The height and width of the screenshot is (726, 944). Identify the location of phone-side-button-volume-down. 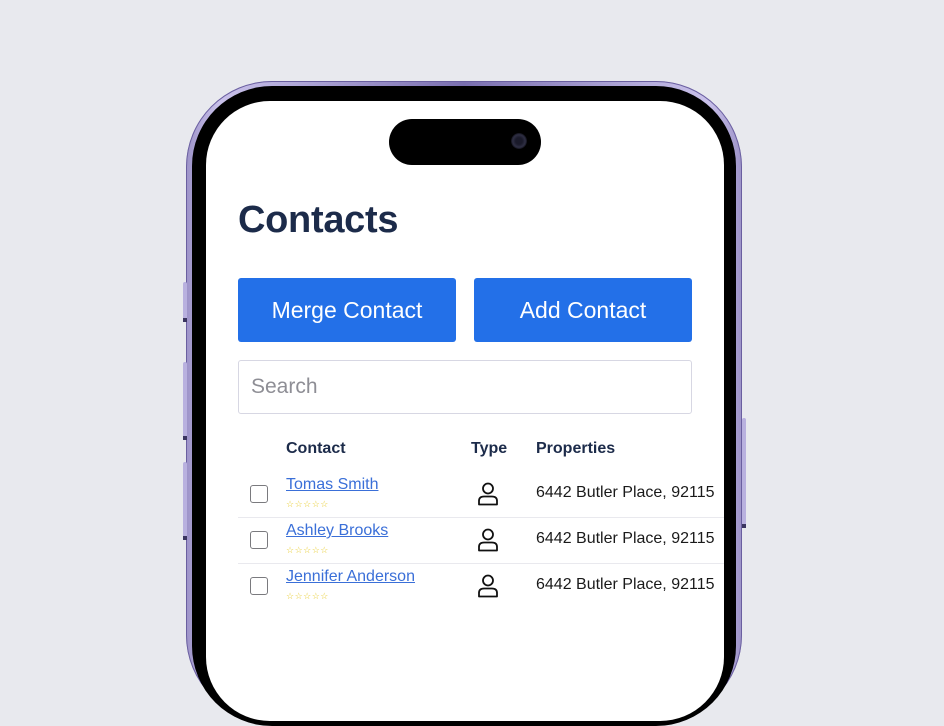
(185, 501).